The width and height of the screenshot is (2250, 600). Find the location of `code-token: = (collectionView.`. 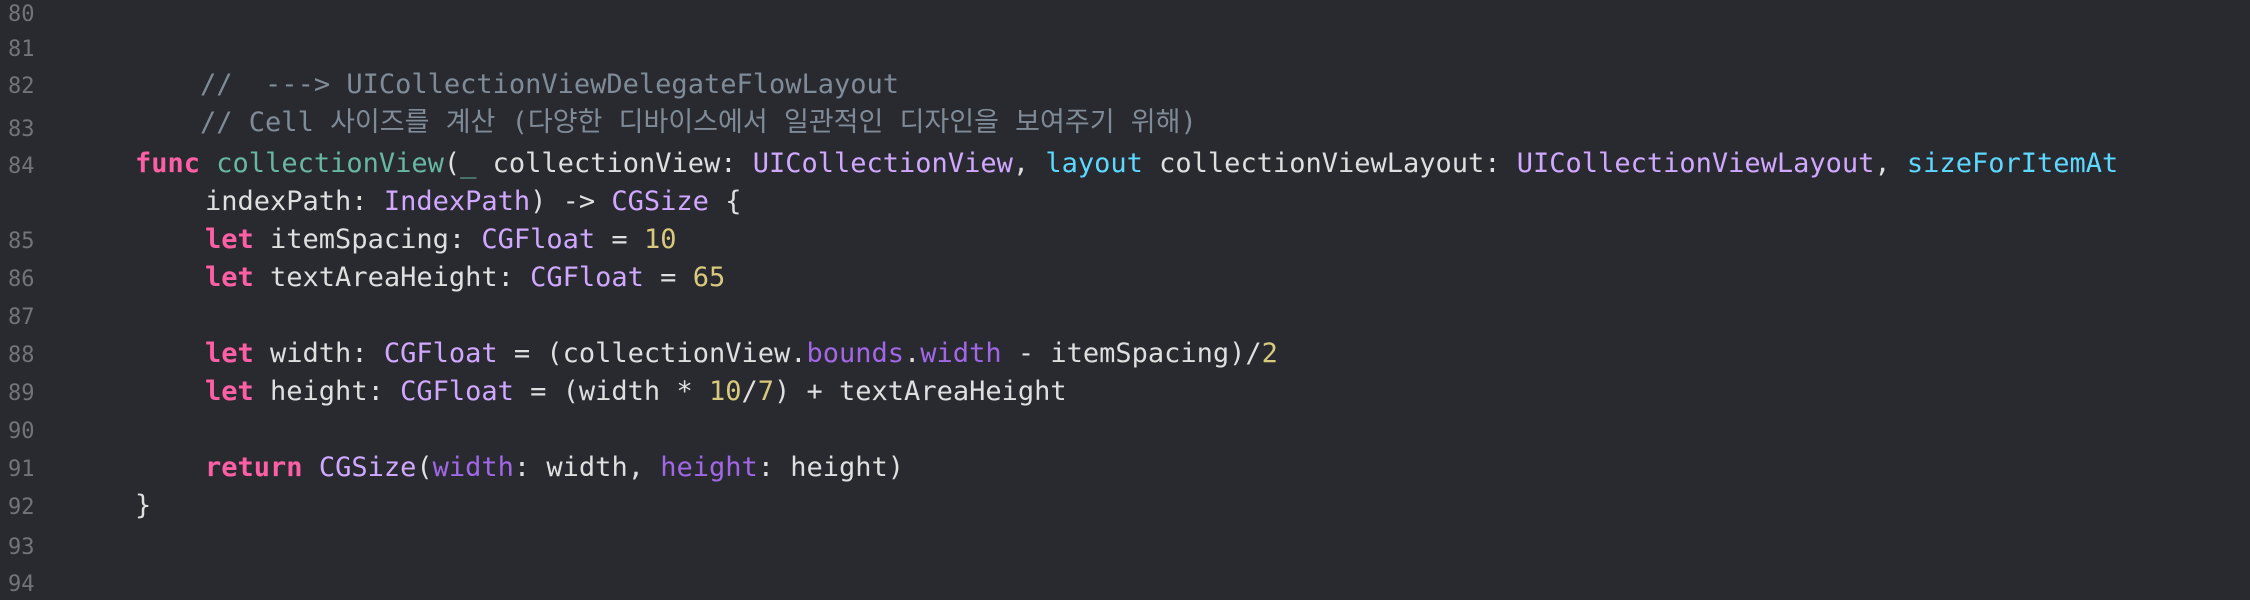

code-token: = (collectionView. is located at coordinates (652, 353).